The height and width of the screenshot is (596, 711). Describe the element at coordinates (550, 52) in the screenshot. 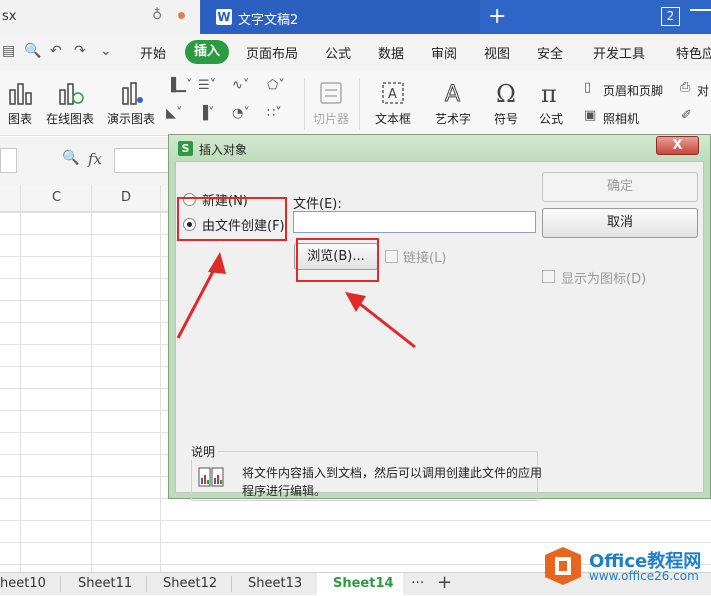

I see `menu-security: 安全` at that location.